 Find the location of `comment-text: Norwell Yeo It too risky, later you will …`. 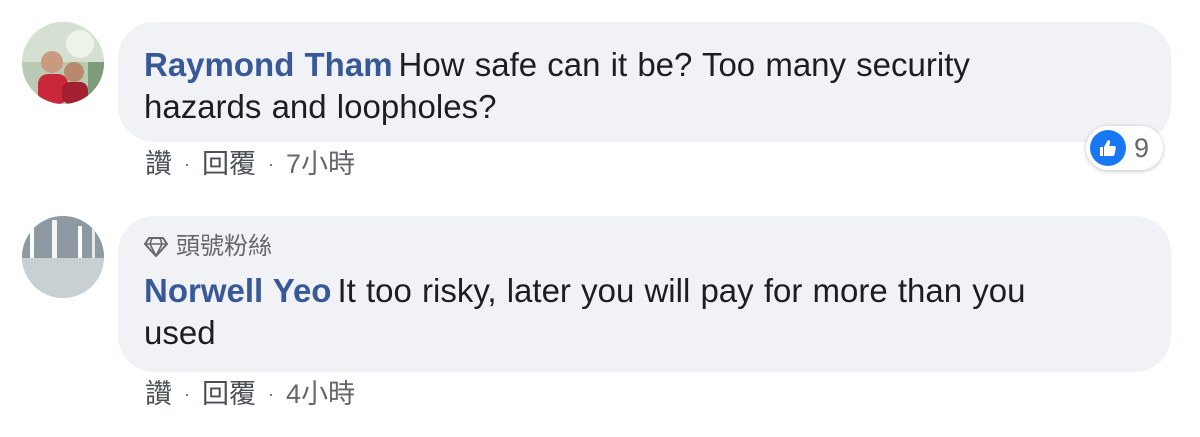

comment-text: Norwell Yeo It too risky, later you will … is located at coordinates (644, 291).